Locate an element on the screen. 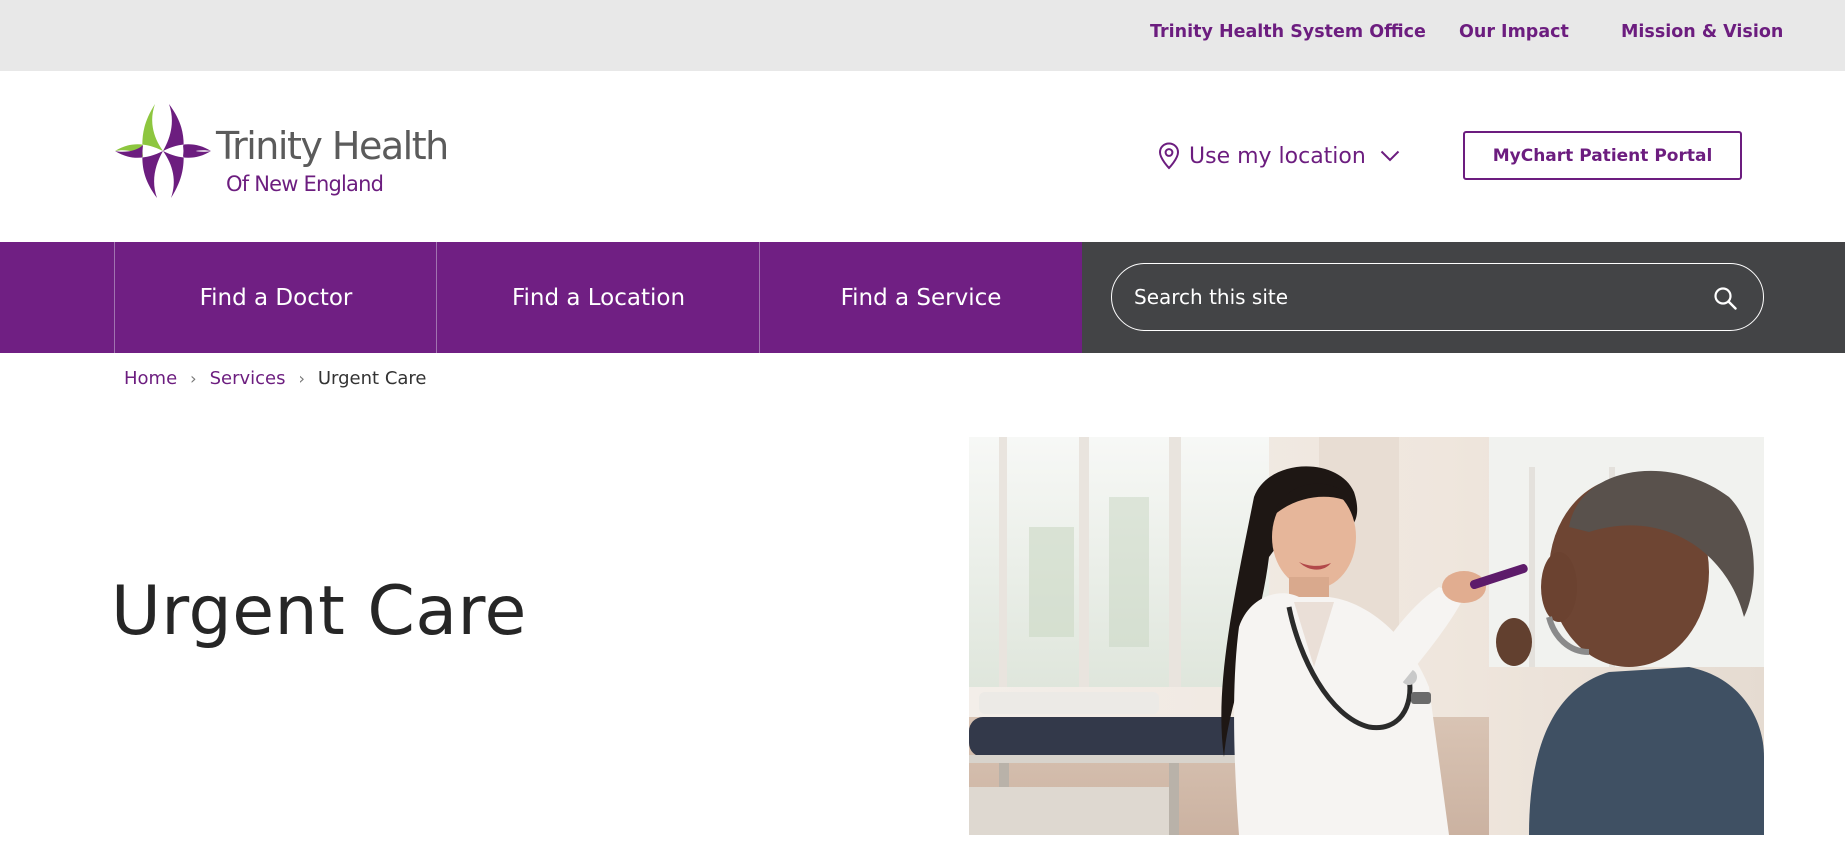  page-title: Urgent Care is located at coordinates (319, 611).